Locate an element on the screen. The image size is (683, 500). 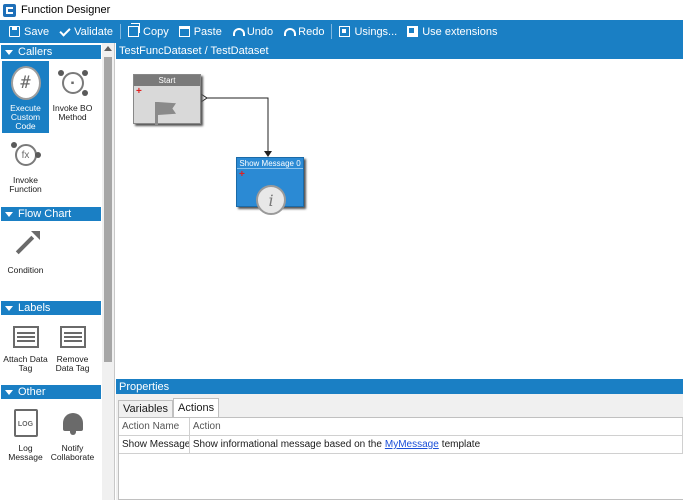
invoke-method-icon: ▪ is located at coordinates (73, 83).